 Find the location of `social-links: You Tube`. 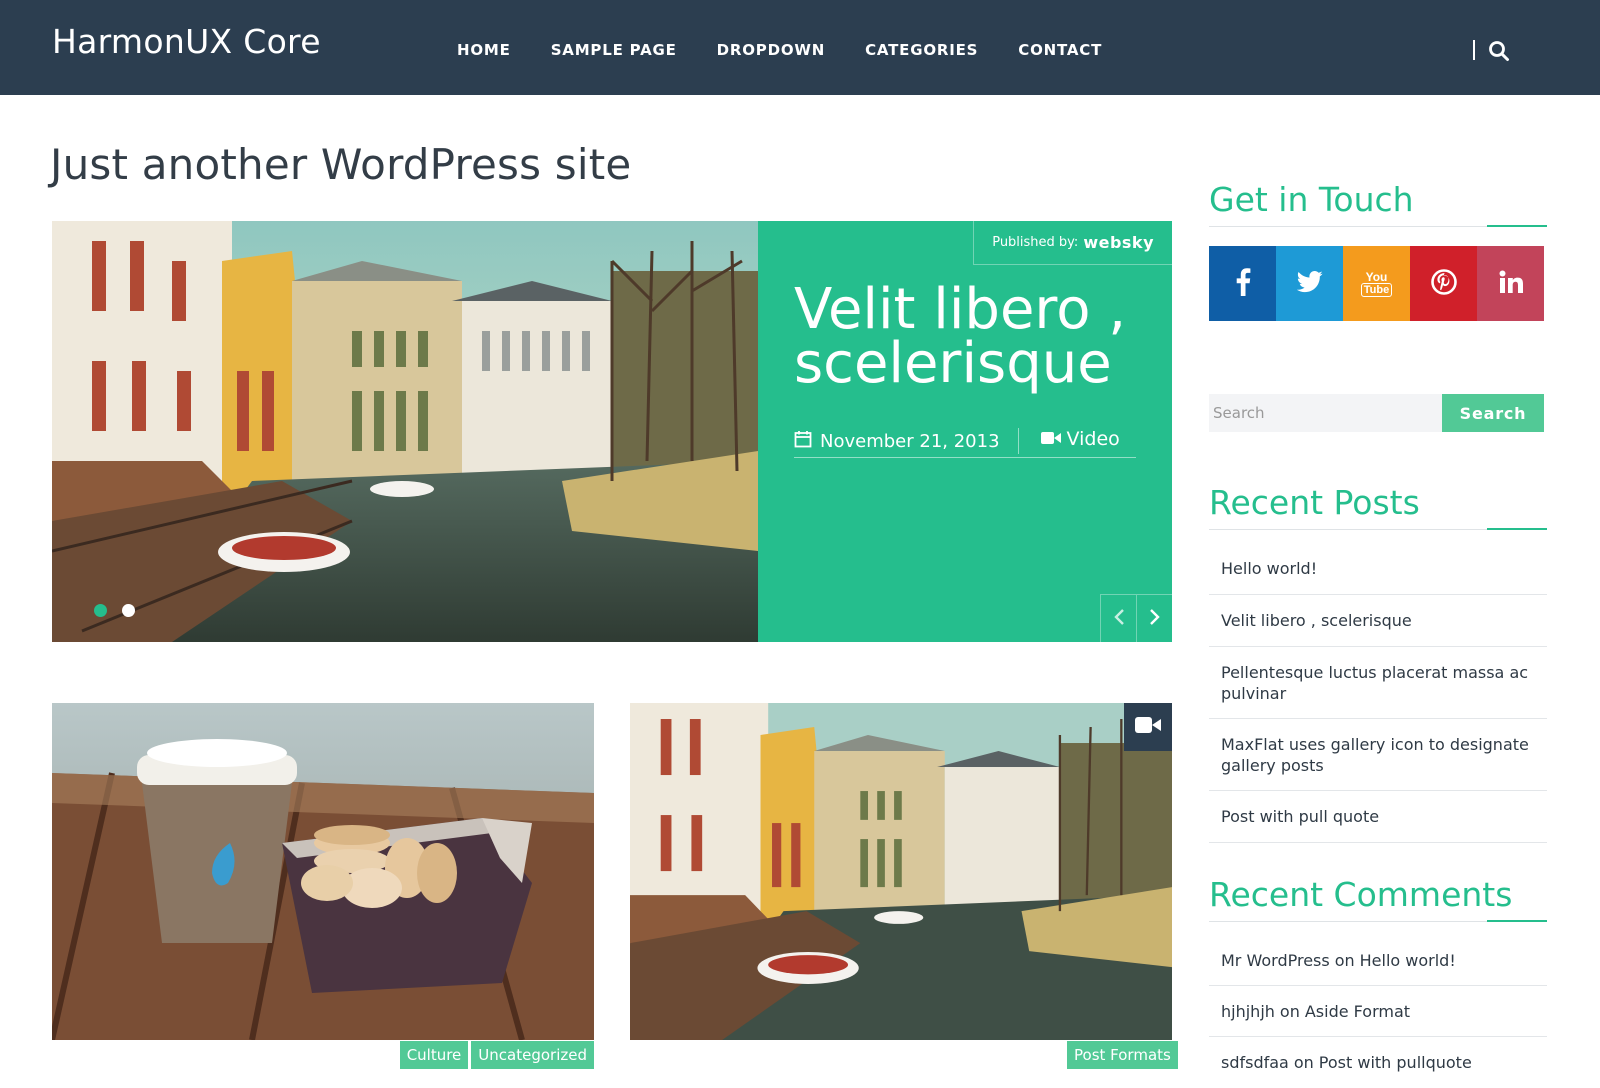

social-links: You Tube is located at coordinates (1376, 283).